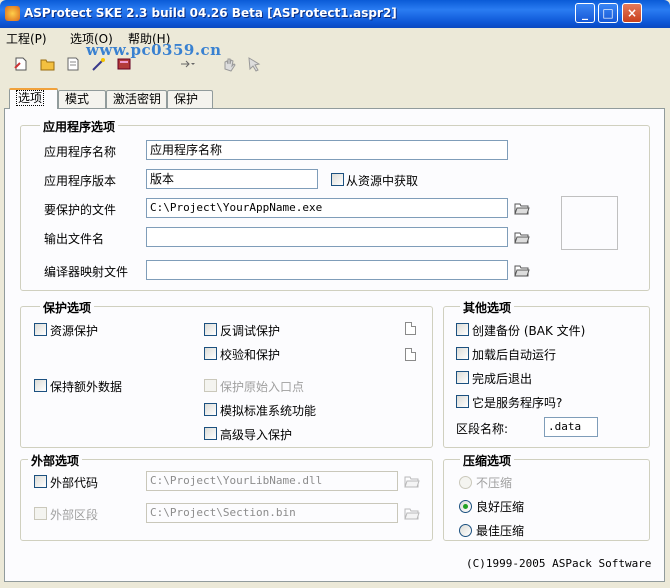 The height and width of the screenshot is (588, 670). What do you see at coordinates (124, 64) in the screenshot?
I see `book-icon` at bounding box center [124, 64].